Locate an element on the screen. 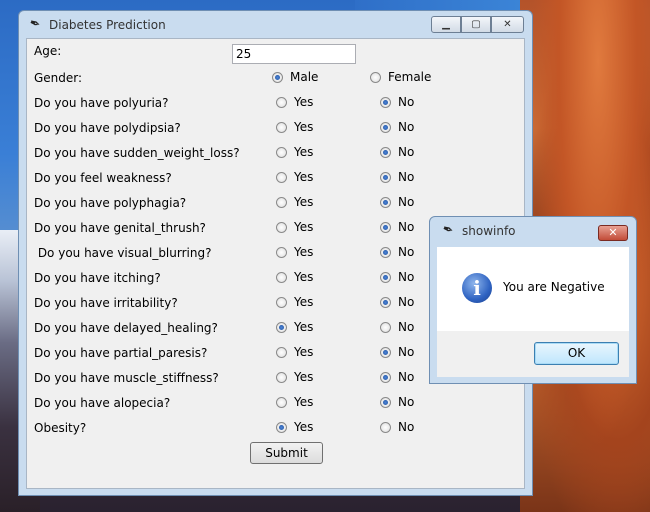 The height and width of the screenshot is (512, 650). age-row: Age: is located at coordinates (274, 52).